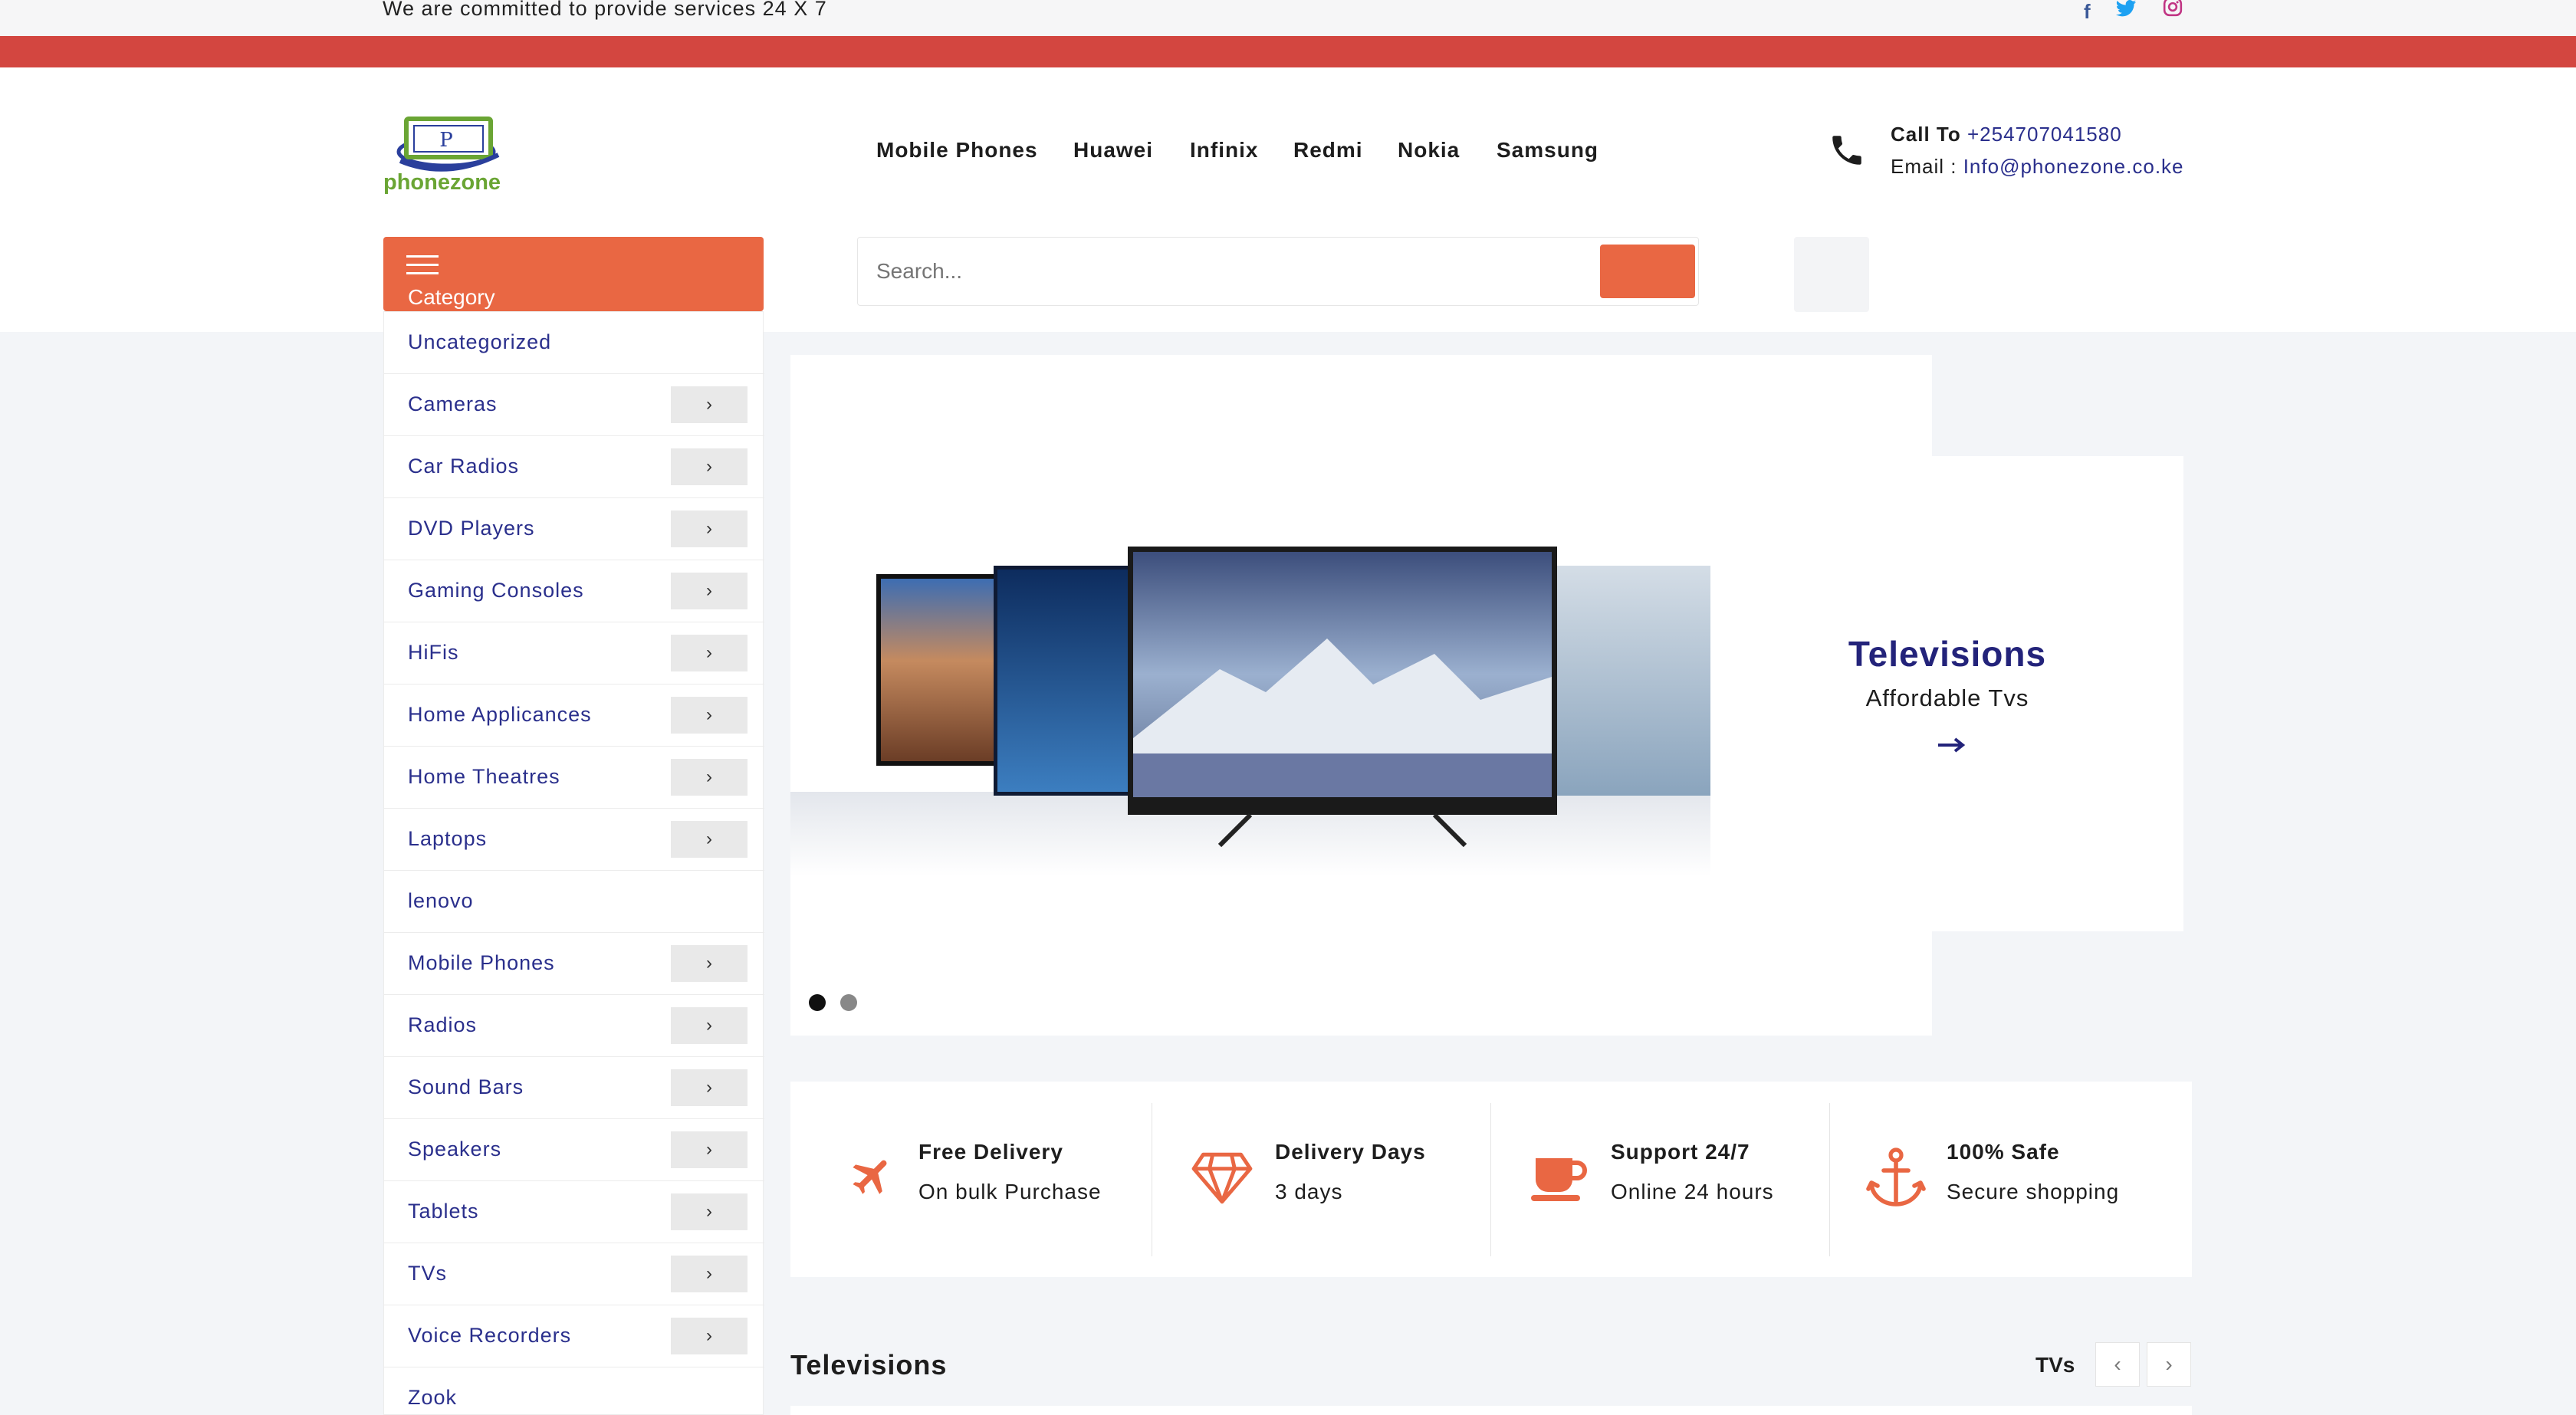  Describe the element at coordinates (422, 267) in the screenshot. I see `menu-icon` at that location.